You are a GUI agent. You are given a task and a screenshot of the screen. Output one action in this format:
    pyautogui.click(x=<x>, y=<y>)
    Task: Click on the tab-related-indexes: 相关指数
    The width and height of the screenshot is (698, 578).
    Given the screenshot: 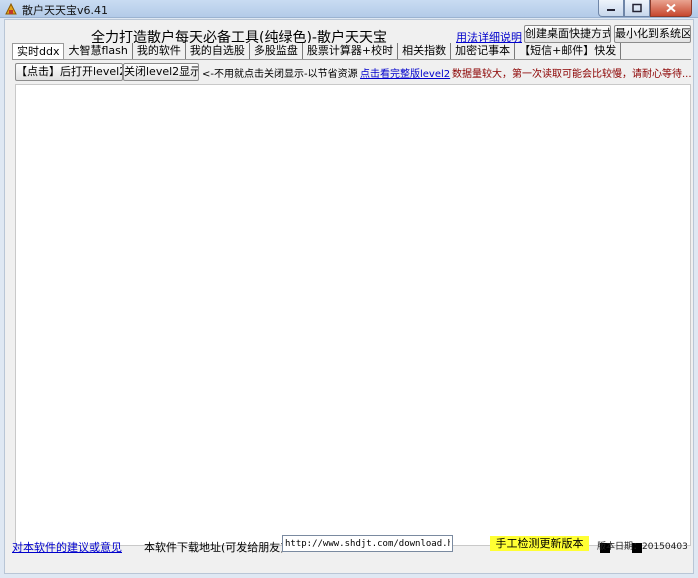 What is the action you would take?
    pyautogui.click(x=425, y=51)
    